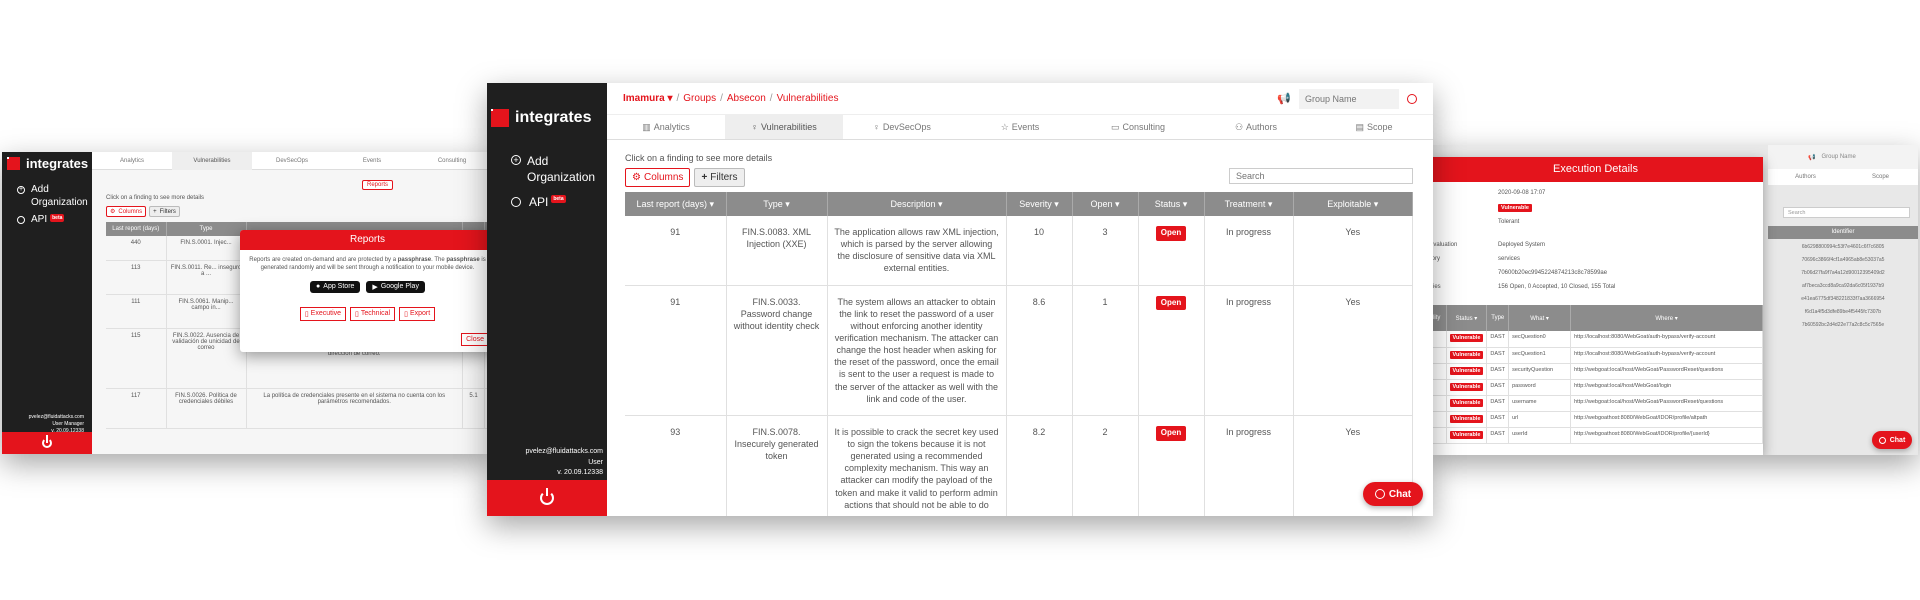 This screenshot has height=600, width=1920. What do you see at coordinates (1374, 127) in the screenshot?
I see `tab-scope: ▤ Scope` at bounding box center [1374, 127].